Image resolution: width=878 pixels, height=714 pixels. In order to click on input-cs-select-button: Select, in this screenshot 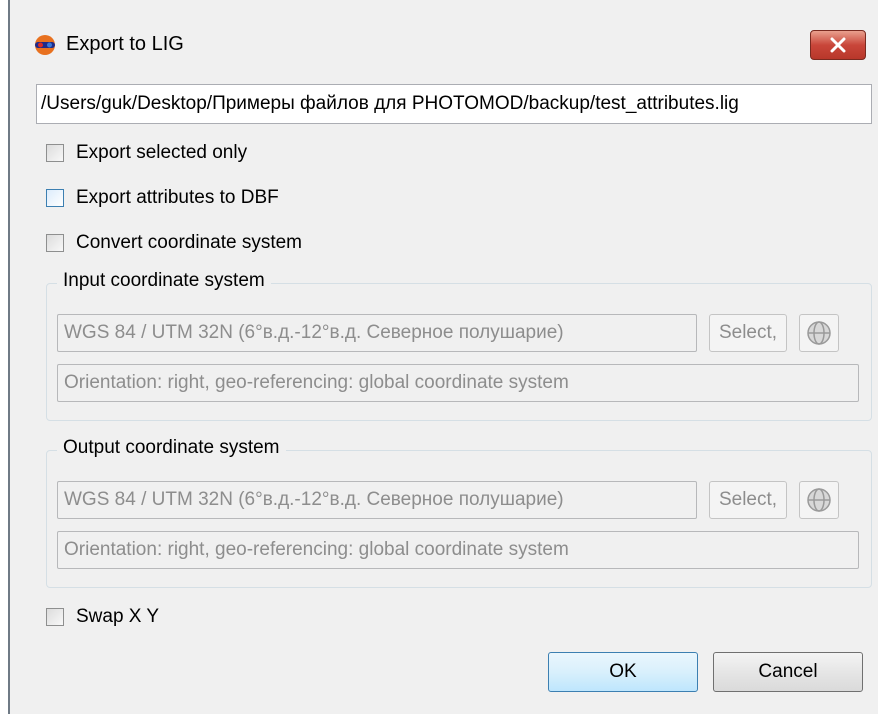, I will do `click(748, 333)`.